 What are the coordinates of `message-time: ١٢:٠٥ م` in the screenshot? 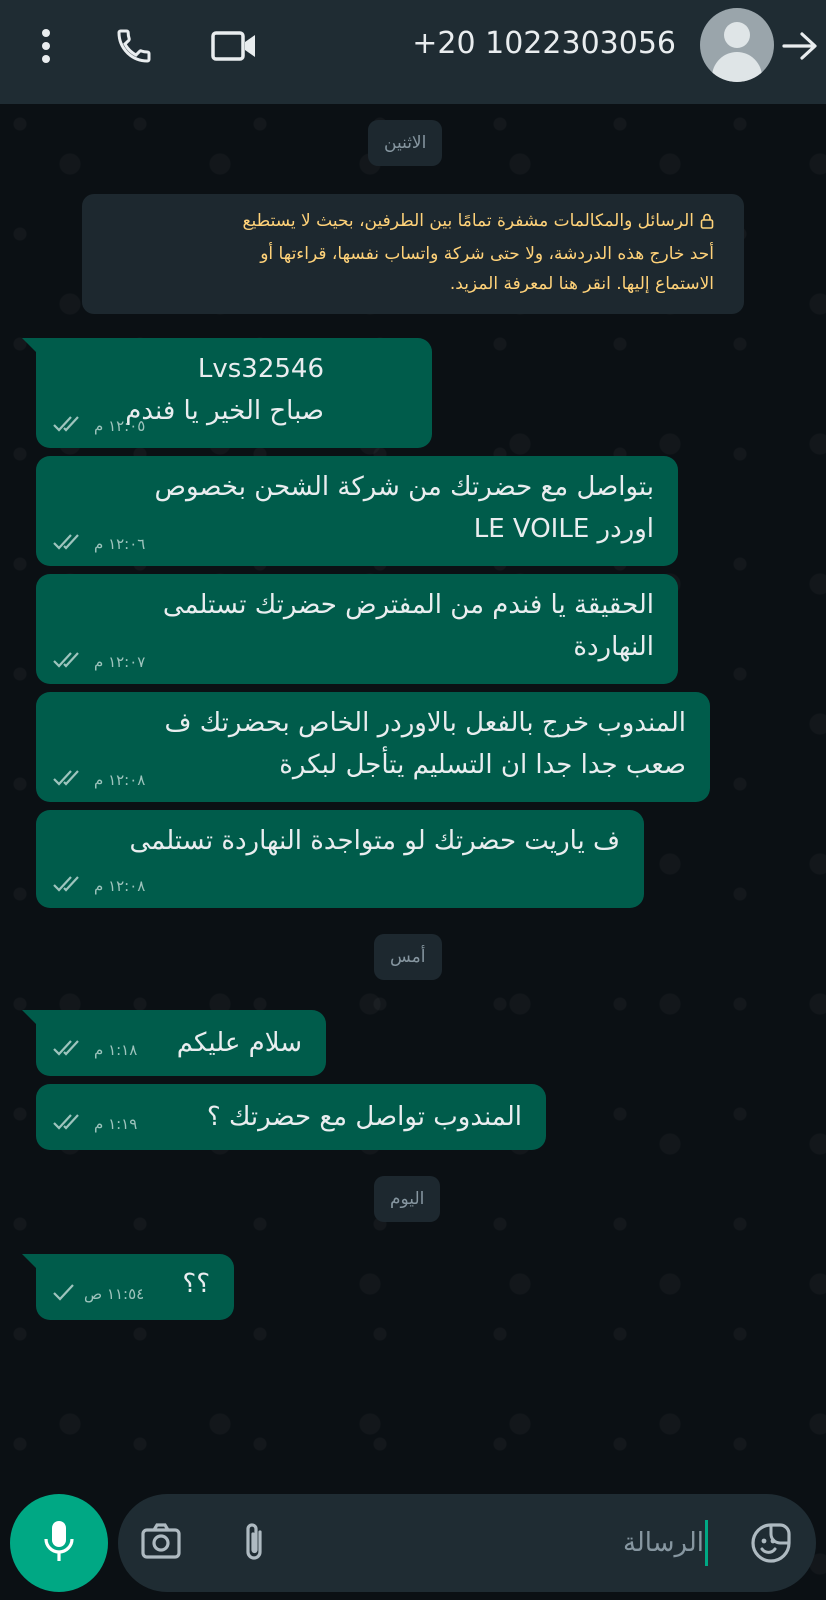 It's located at (120, 426).